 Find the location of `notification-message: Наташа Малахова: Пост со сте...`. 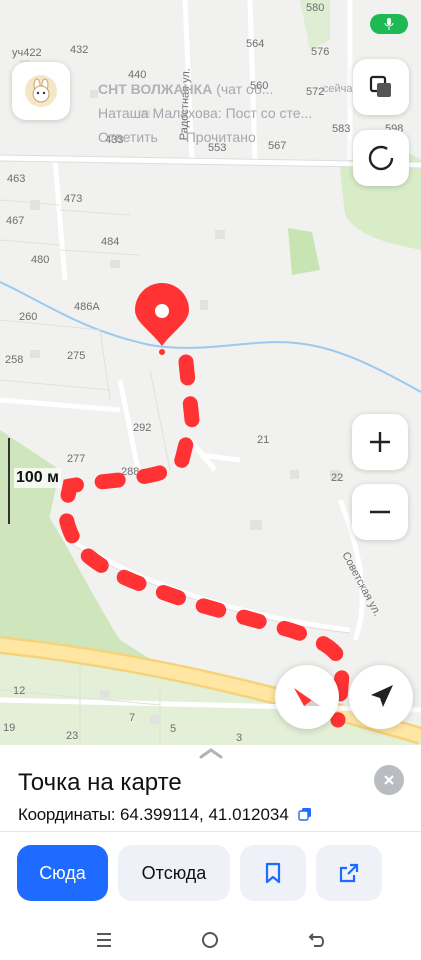

notification-message: Наташа Малахова: Пост со сте... is located at coordinates (205, 113).